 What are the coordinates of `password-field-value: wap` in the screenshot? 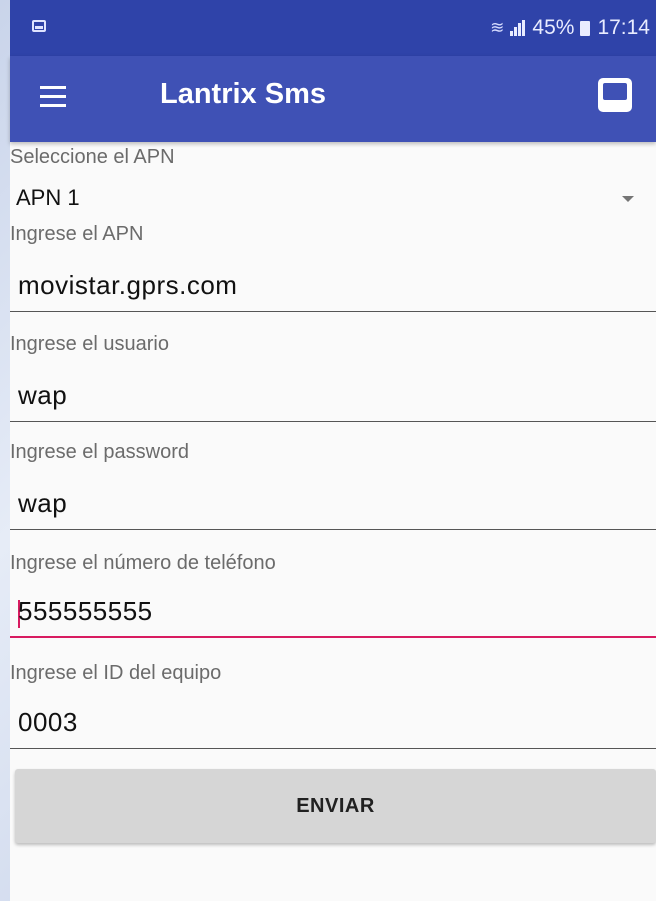 It's located at (43, 503).